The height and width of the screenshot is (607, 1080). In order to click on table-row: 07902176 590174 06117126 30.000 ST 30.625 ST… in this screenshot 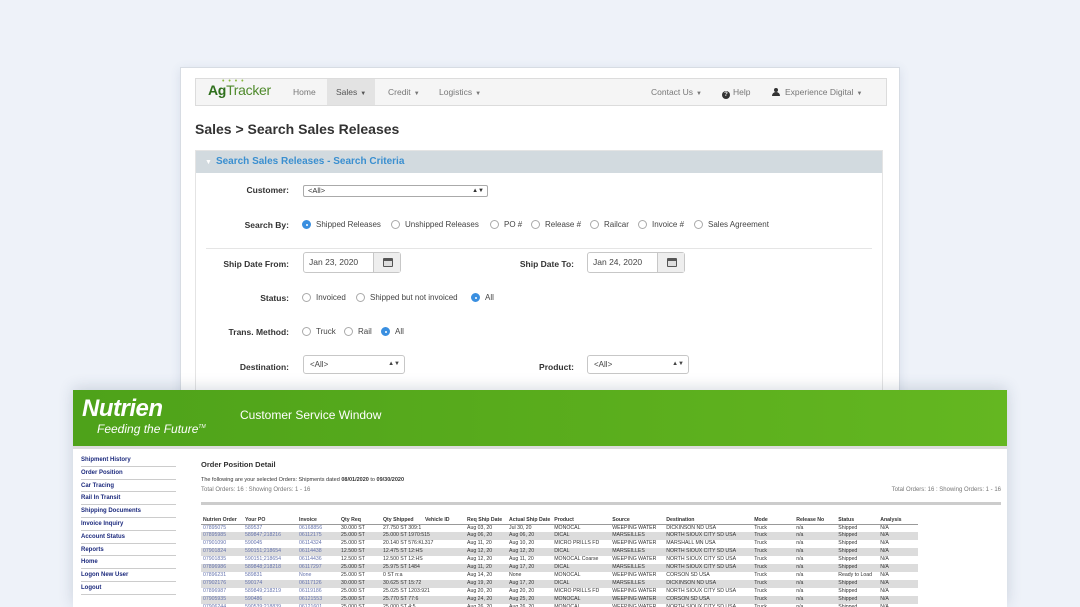, I will do `click(560, 584)`.